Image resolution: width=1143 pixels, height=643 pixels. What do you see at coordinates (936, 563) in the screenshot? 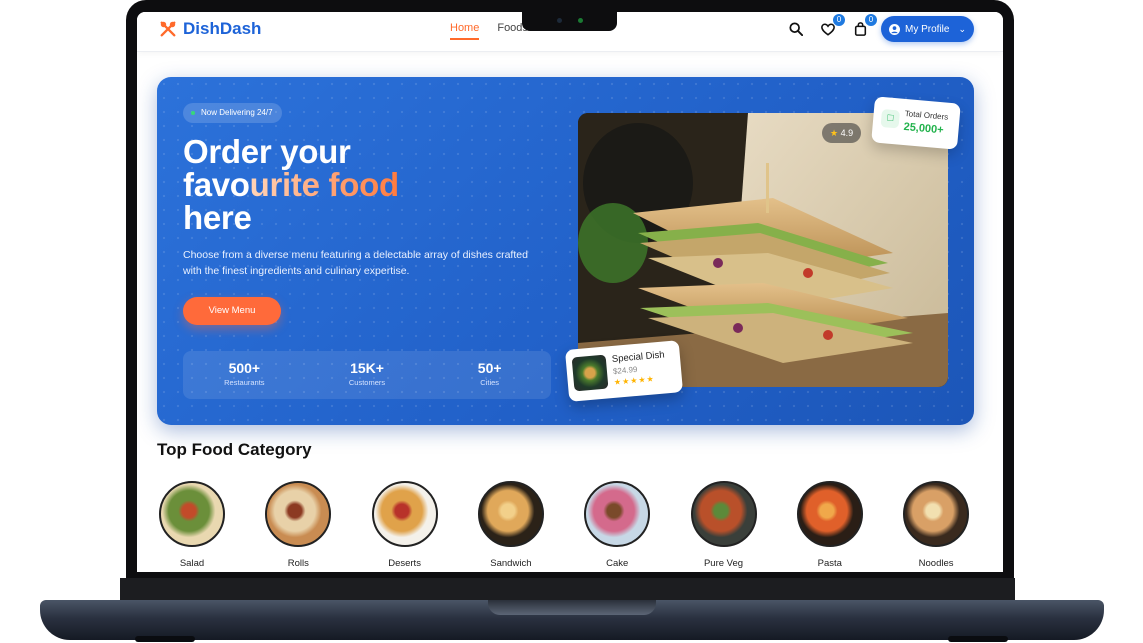
I see `category-label: Noodles` at bounding box center [936, 563].